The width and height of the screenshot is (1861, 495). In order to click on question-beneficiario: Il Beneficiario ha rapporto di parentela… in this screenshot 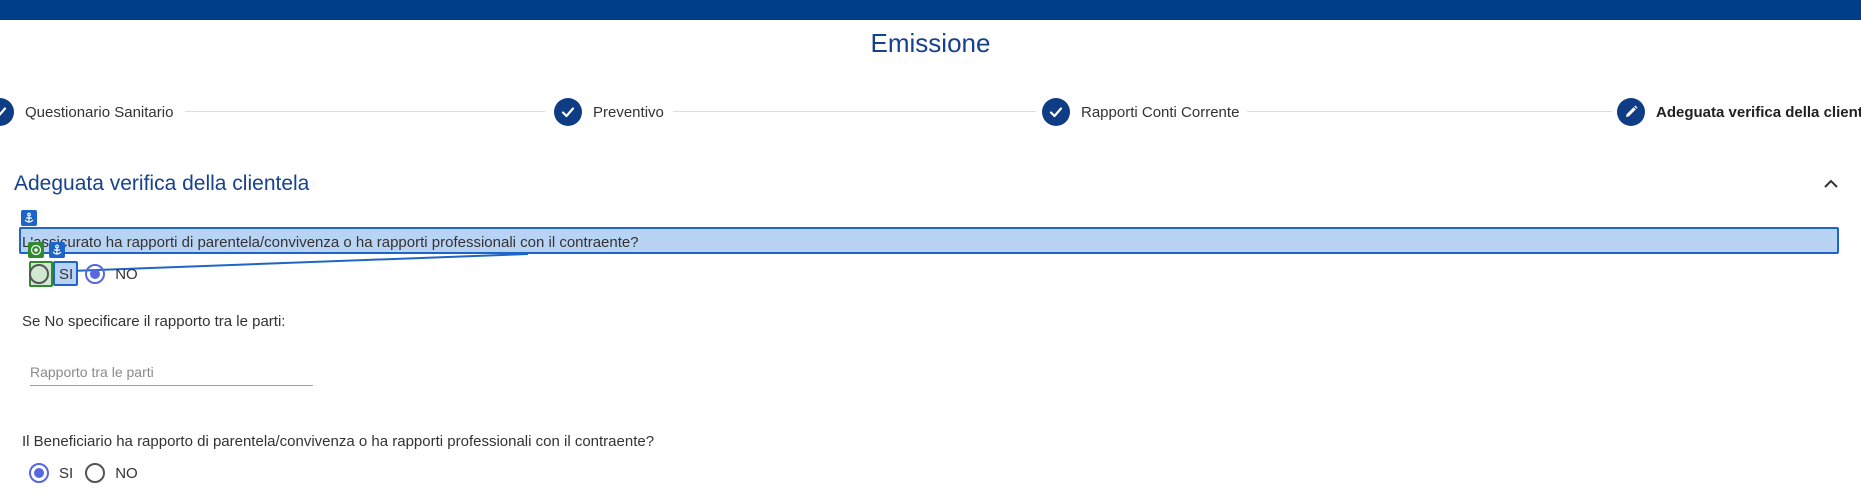, I will do `click(338, 441)`.